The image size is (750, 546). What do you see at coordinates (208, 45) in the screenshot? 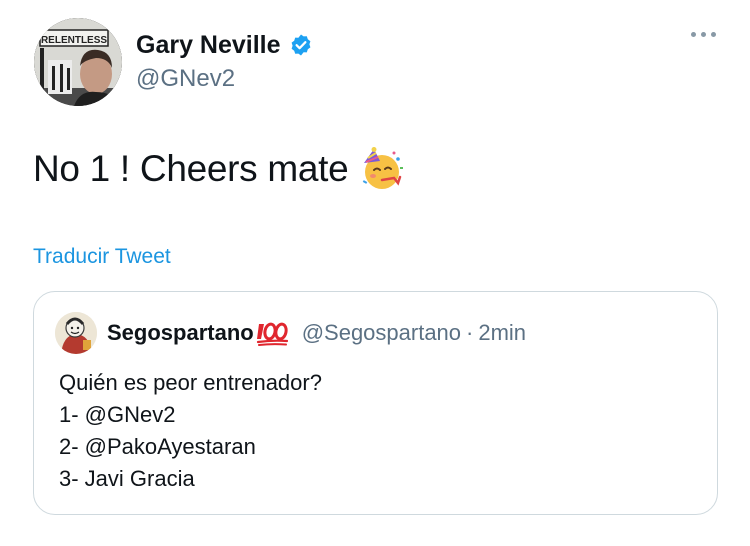
I see `author-name-text: Gary Neville` at bounding box center [208, 45].